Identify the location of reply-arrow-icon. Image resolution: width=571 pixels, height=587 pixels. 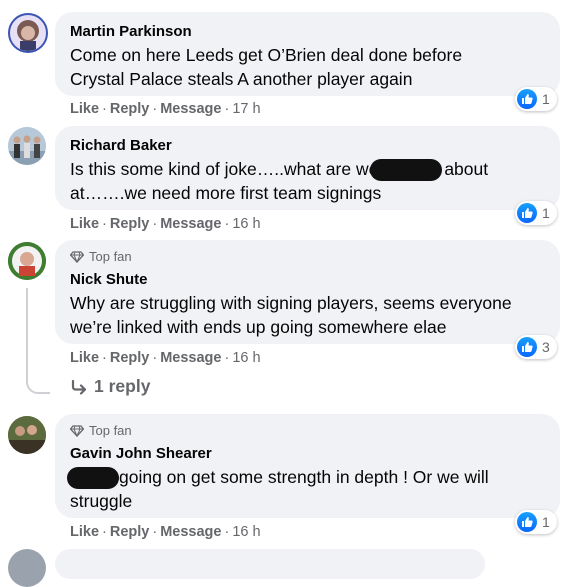
(79, 387).